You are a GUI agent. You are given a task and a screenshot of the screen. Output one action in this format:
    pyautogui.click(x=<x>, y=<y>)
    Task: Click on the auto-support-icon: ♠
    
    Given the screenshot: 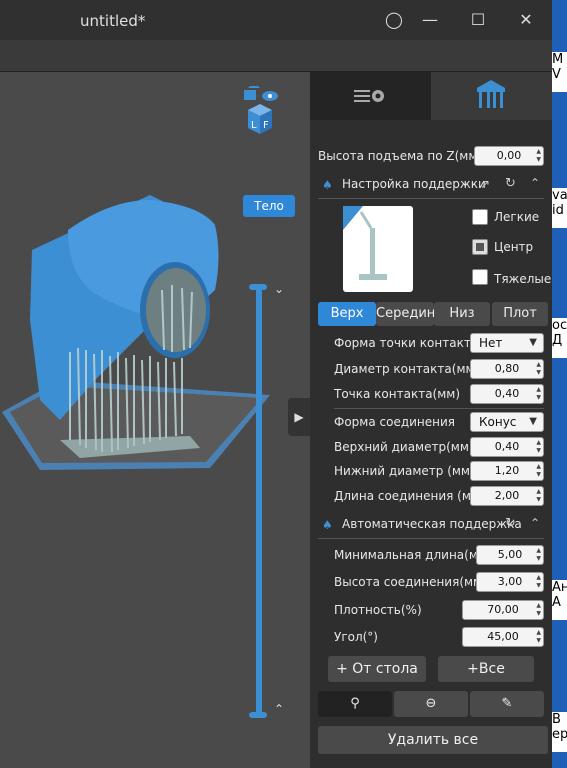 What is the action you would take?
    pyautogui.click(x=327, y=525)
    